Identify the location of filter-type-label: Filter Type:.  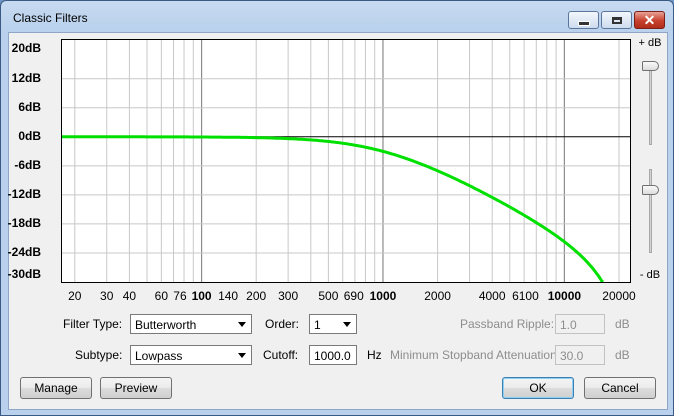
(93, 324).